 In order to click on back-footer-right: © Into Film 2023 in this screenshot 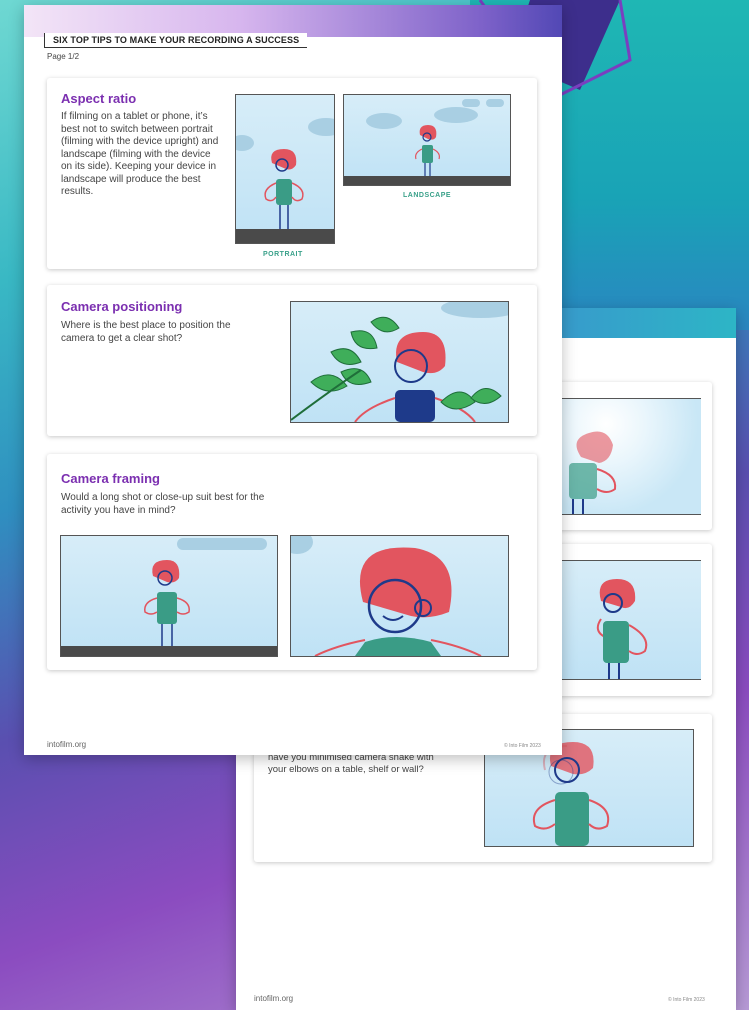, I will do `click(686, 1000)`.